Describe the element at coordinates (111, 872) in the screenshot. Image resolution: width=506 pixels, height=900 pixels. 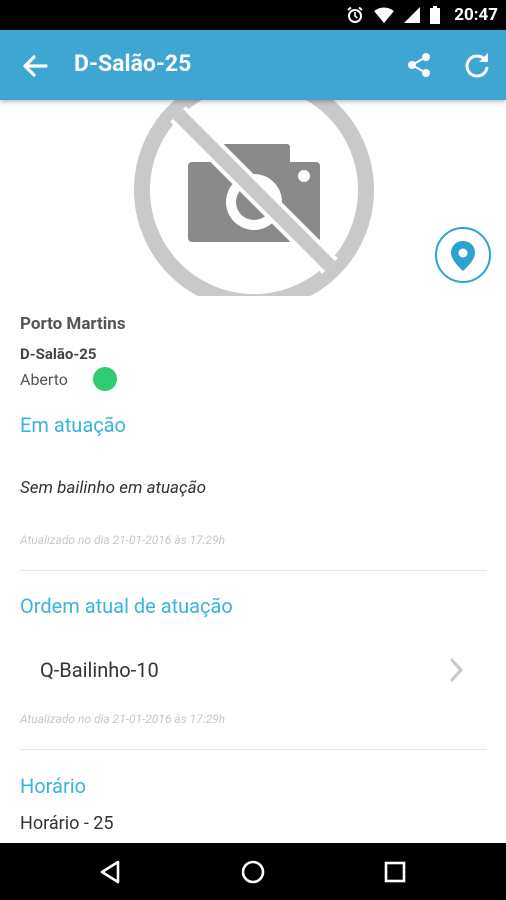
I see `nav-back-icon` at that location.